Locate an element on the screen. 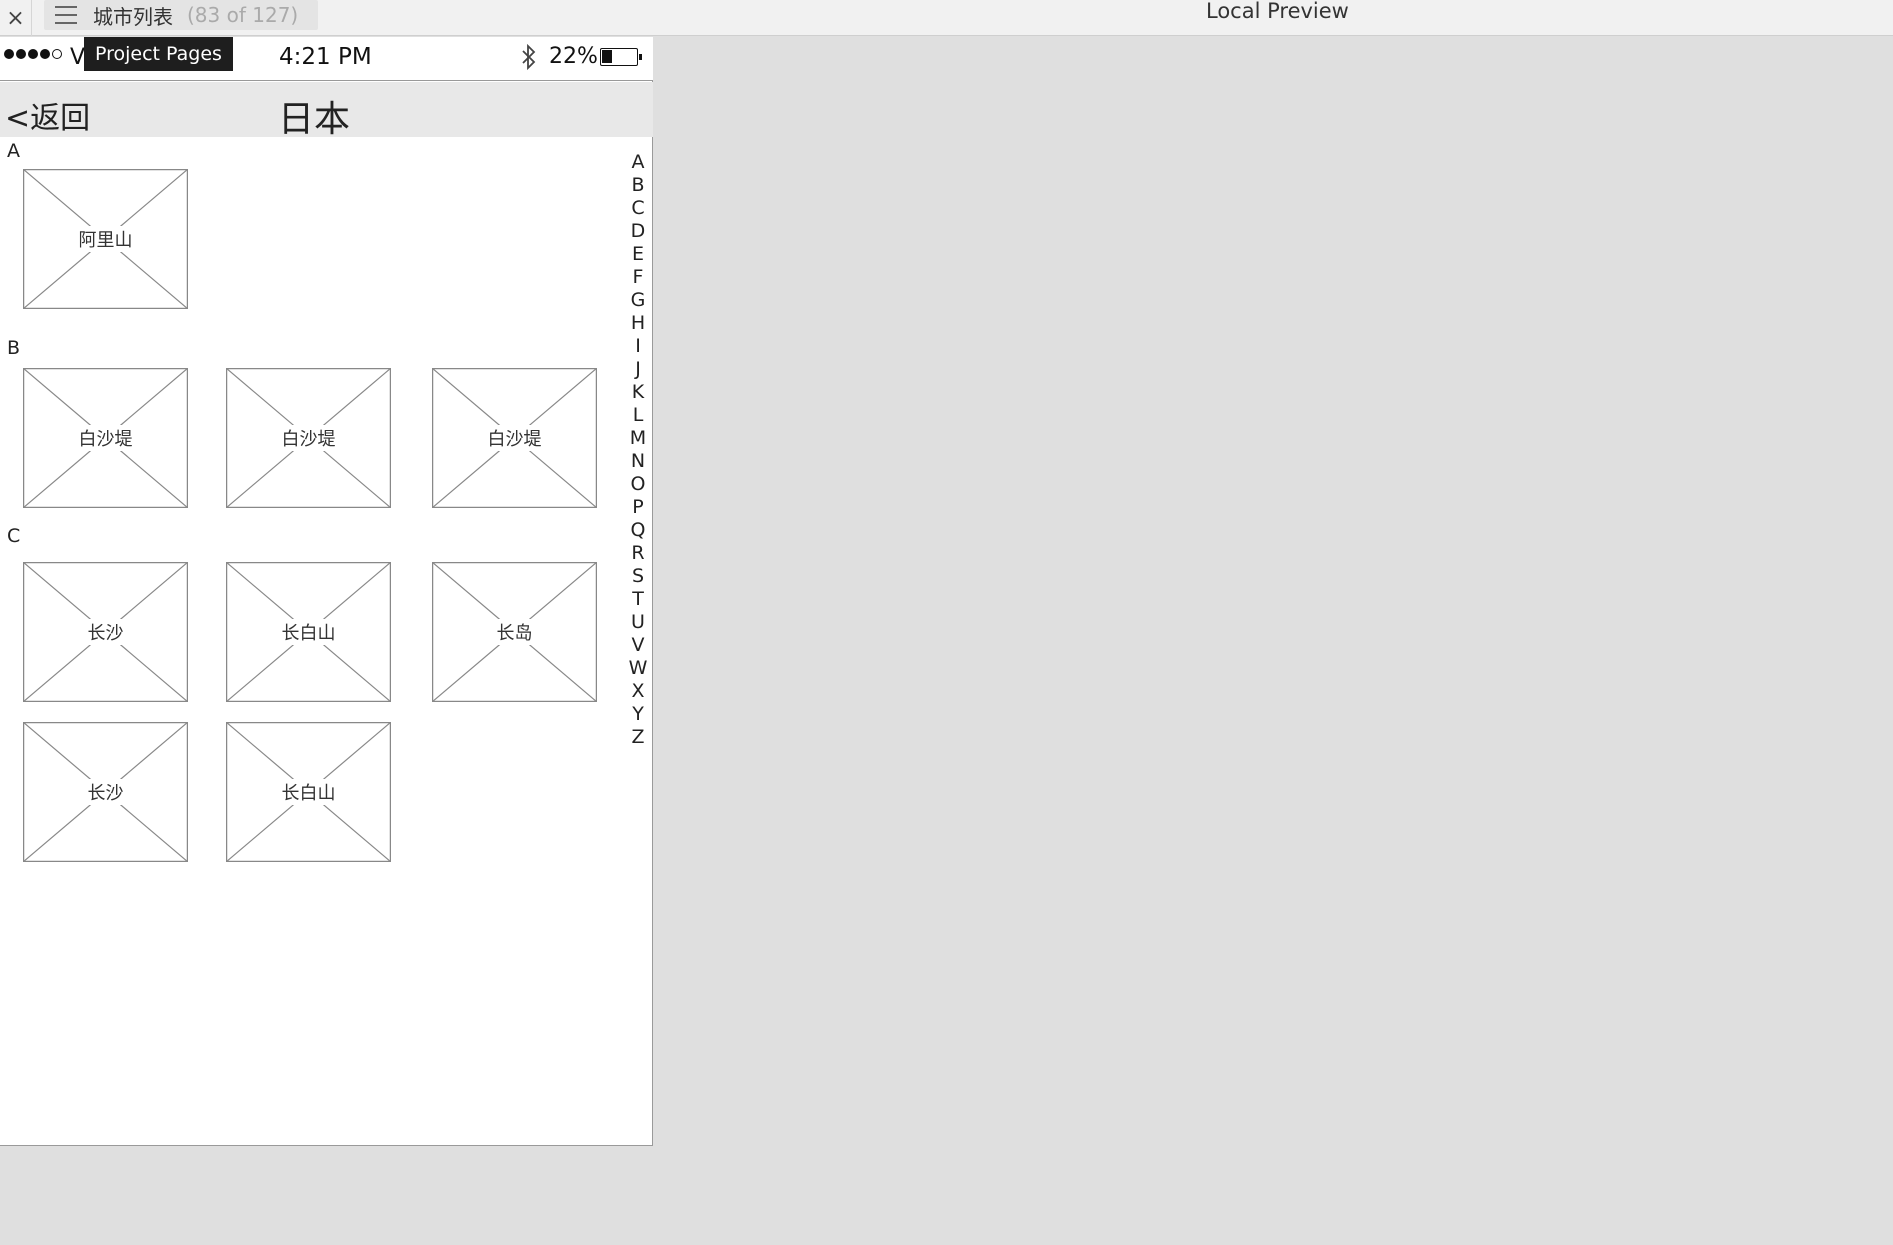 This screenshot has width=1893, height=1245. close-button: × is located at coordinates (16, 18).